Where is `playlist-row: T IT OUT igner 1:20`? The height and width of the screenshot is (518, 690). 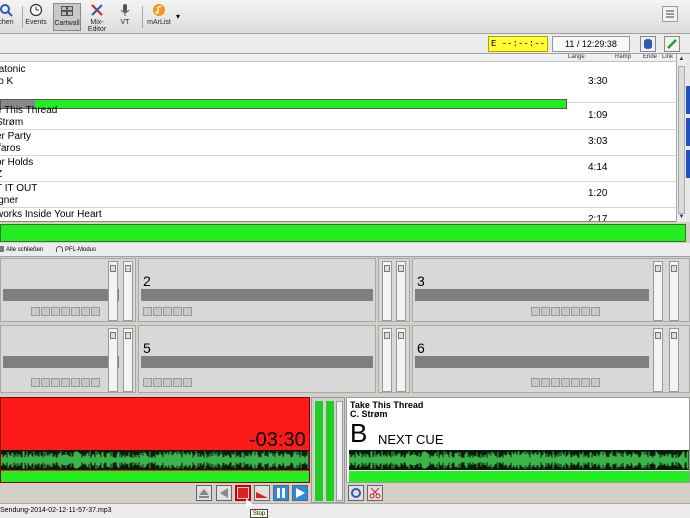
playlist-row: T IT OUT igner 1:20 is located at coordinates (338, 195).